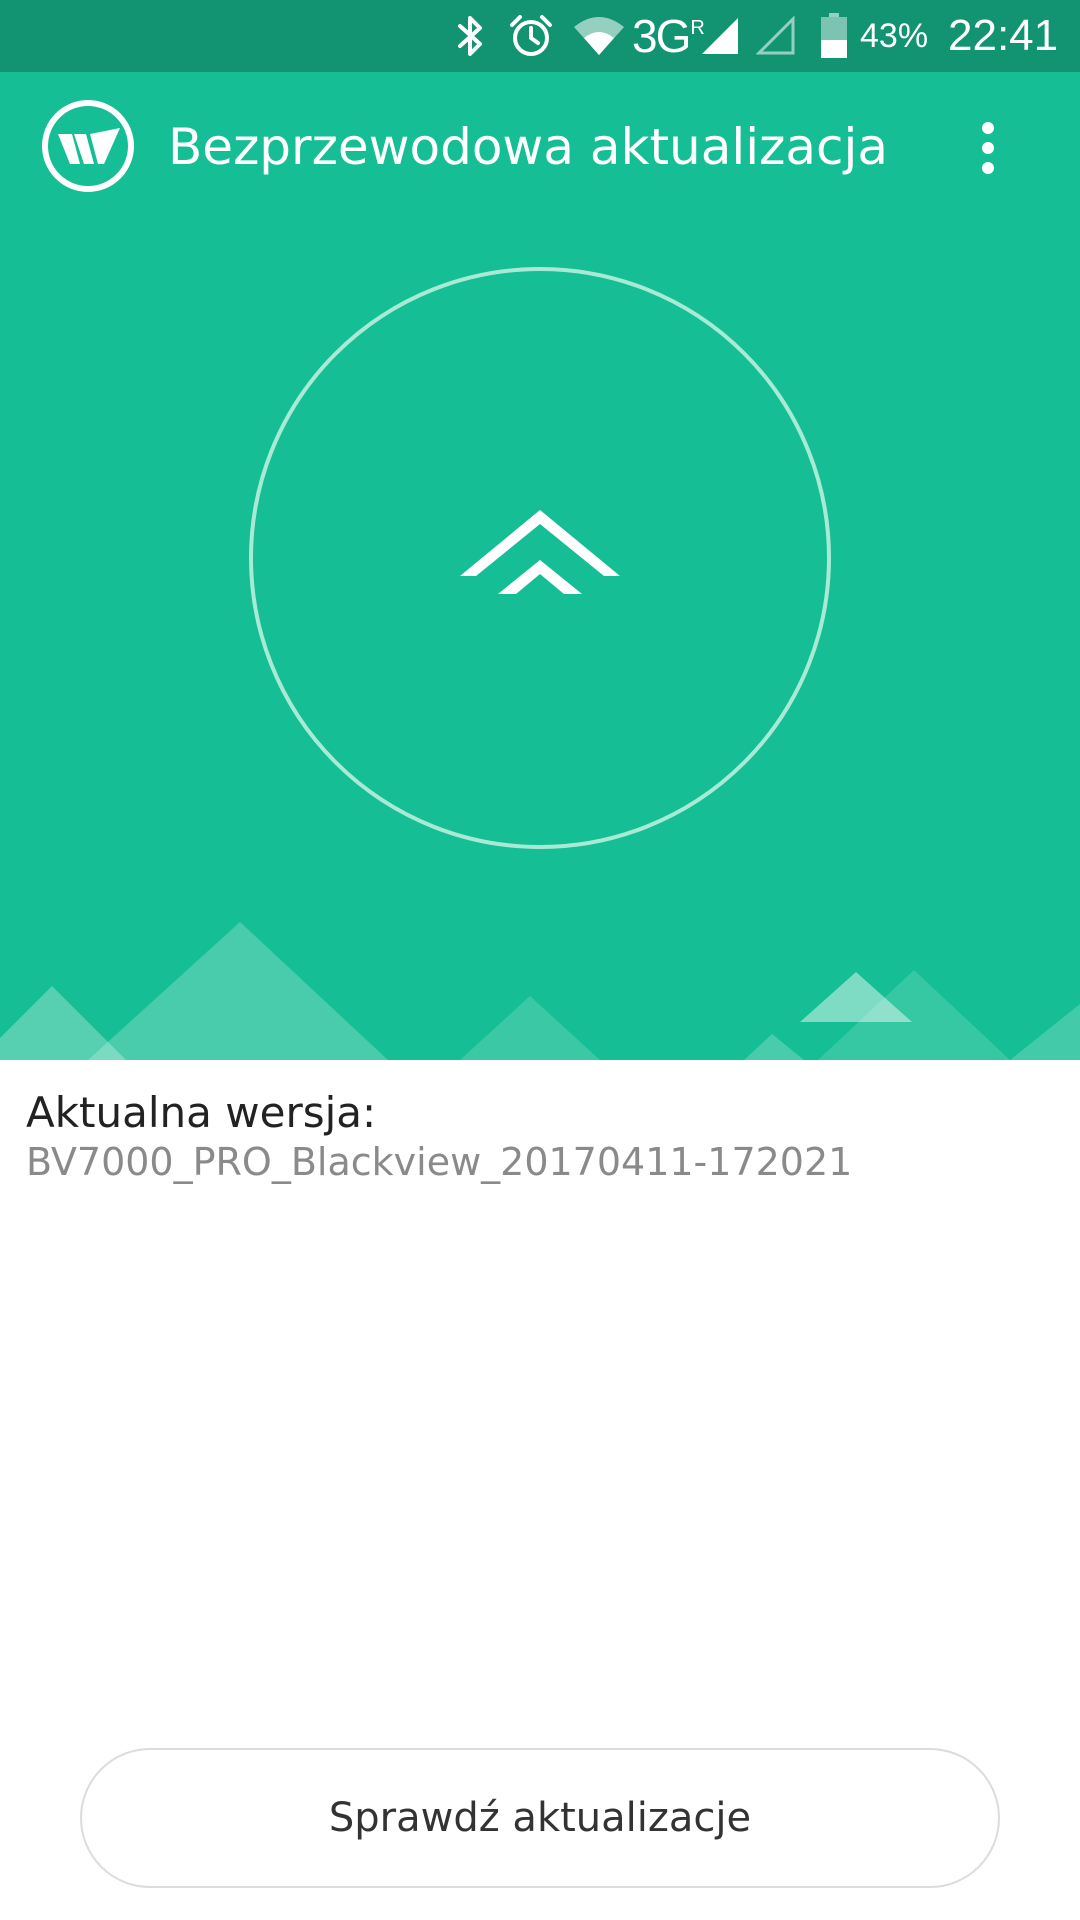  I want to click on more-options-button, so click(988, 148).